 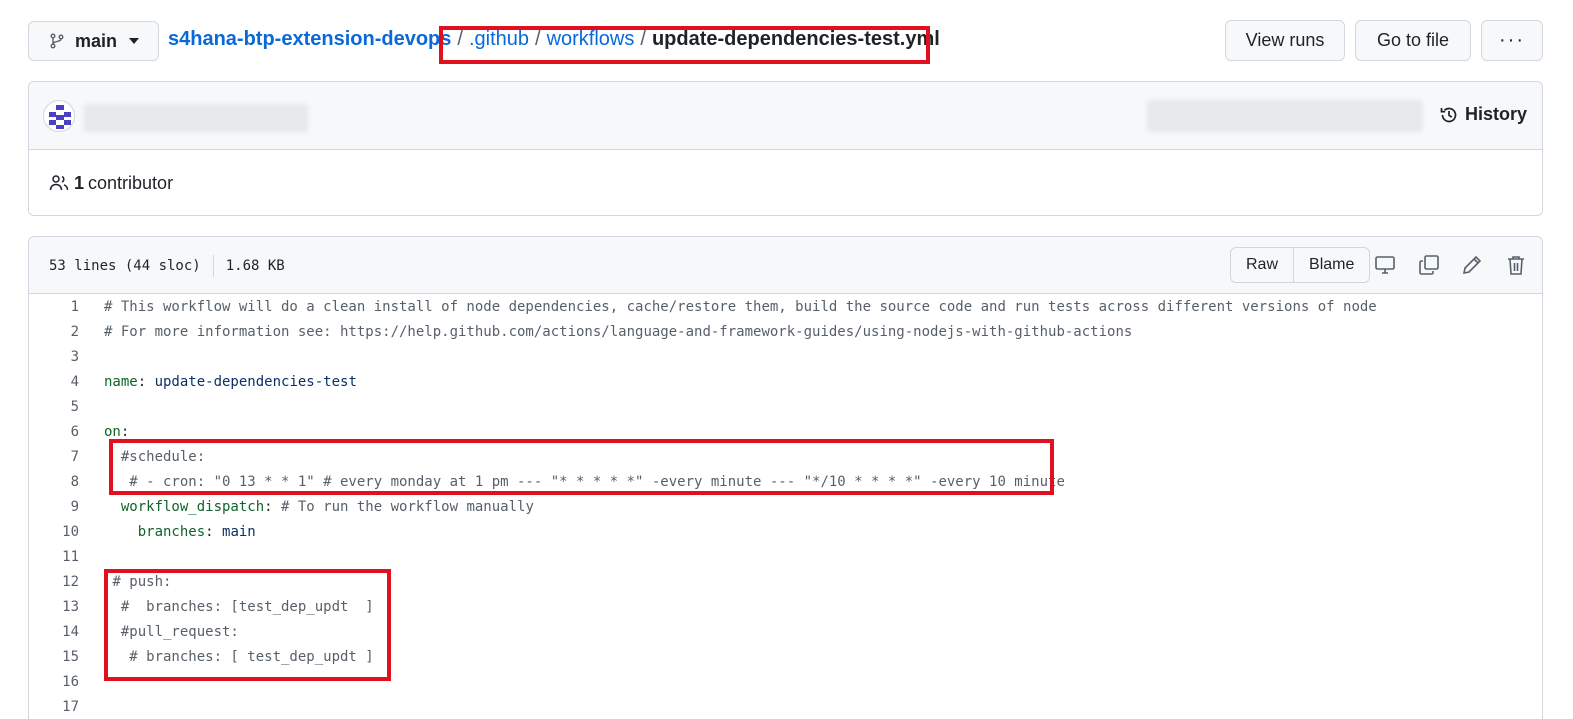 I want to click on contributors-row: 1 contributor, so click(x=785, y=183).